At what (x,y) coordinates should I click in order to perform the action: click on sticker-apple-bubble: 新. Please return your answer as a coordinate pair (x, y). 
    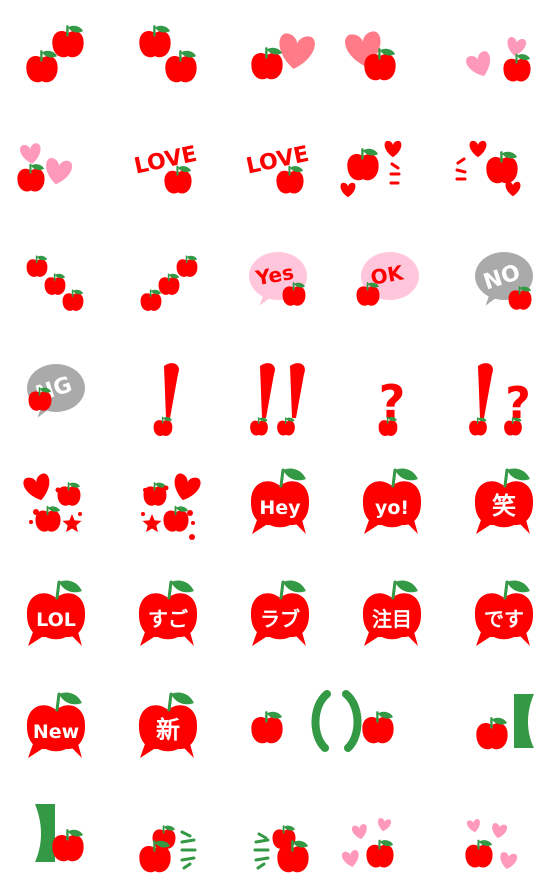
    Looking at the image, I should click on (168, 728).